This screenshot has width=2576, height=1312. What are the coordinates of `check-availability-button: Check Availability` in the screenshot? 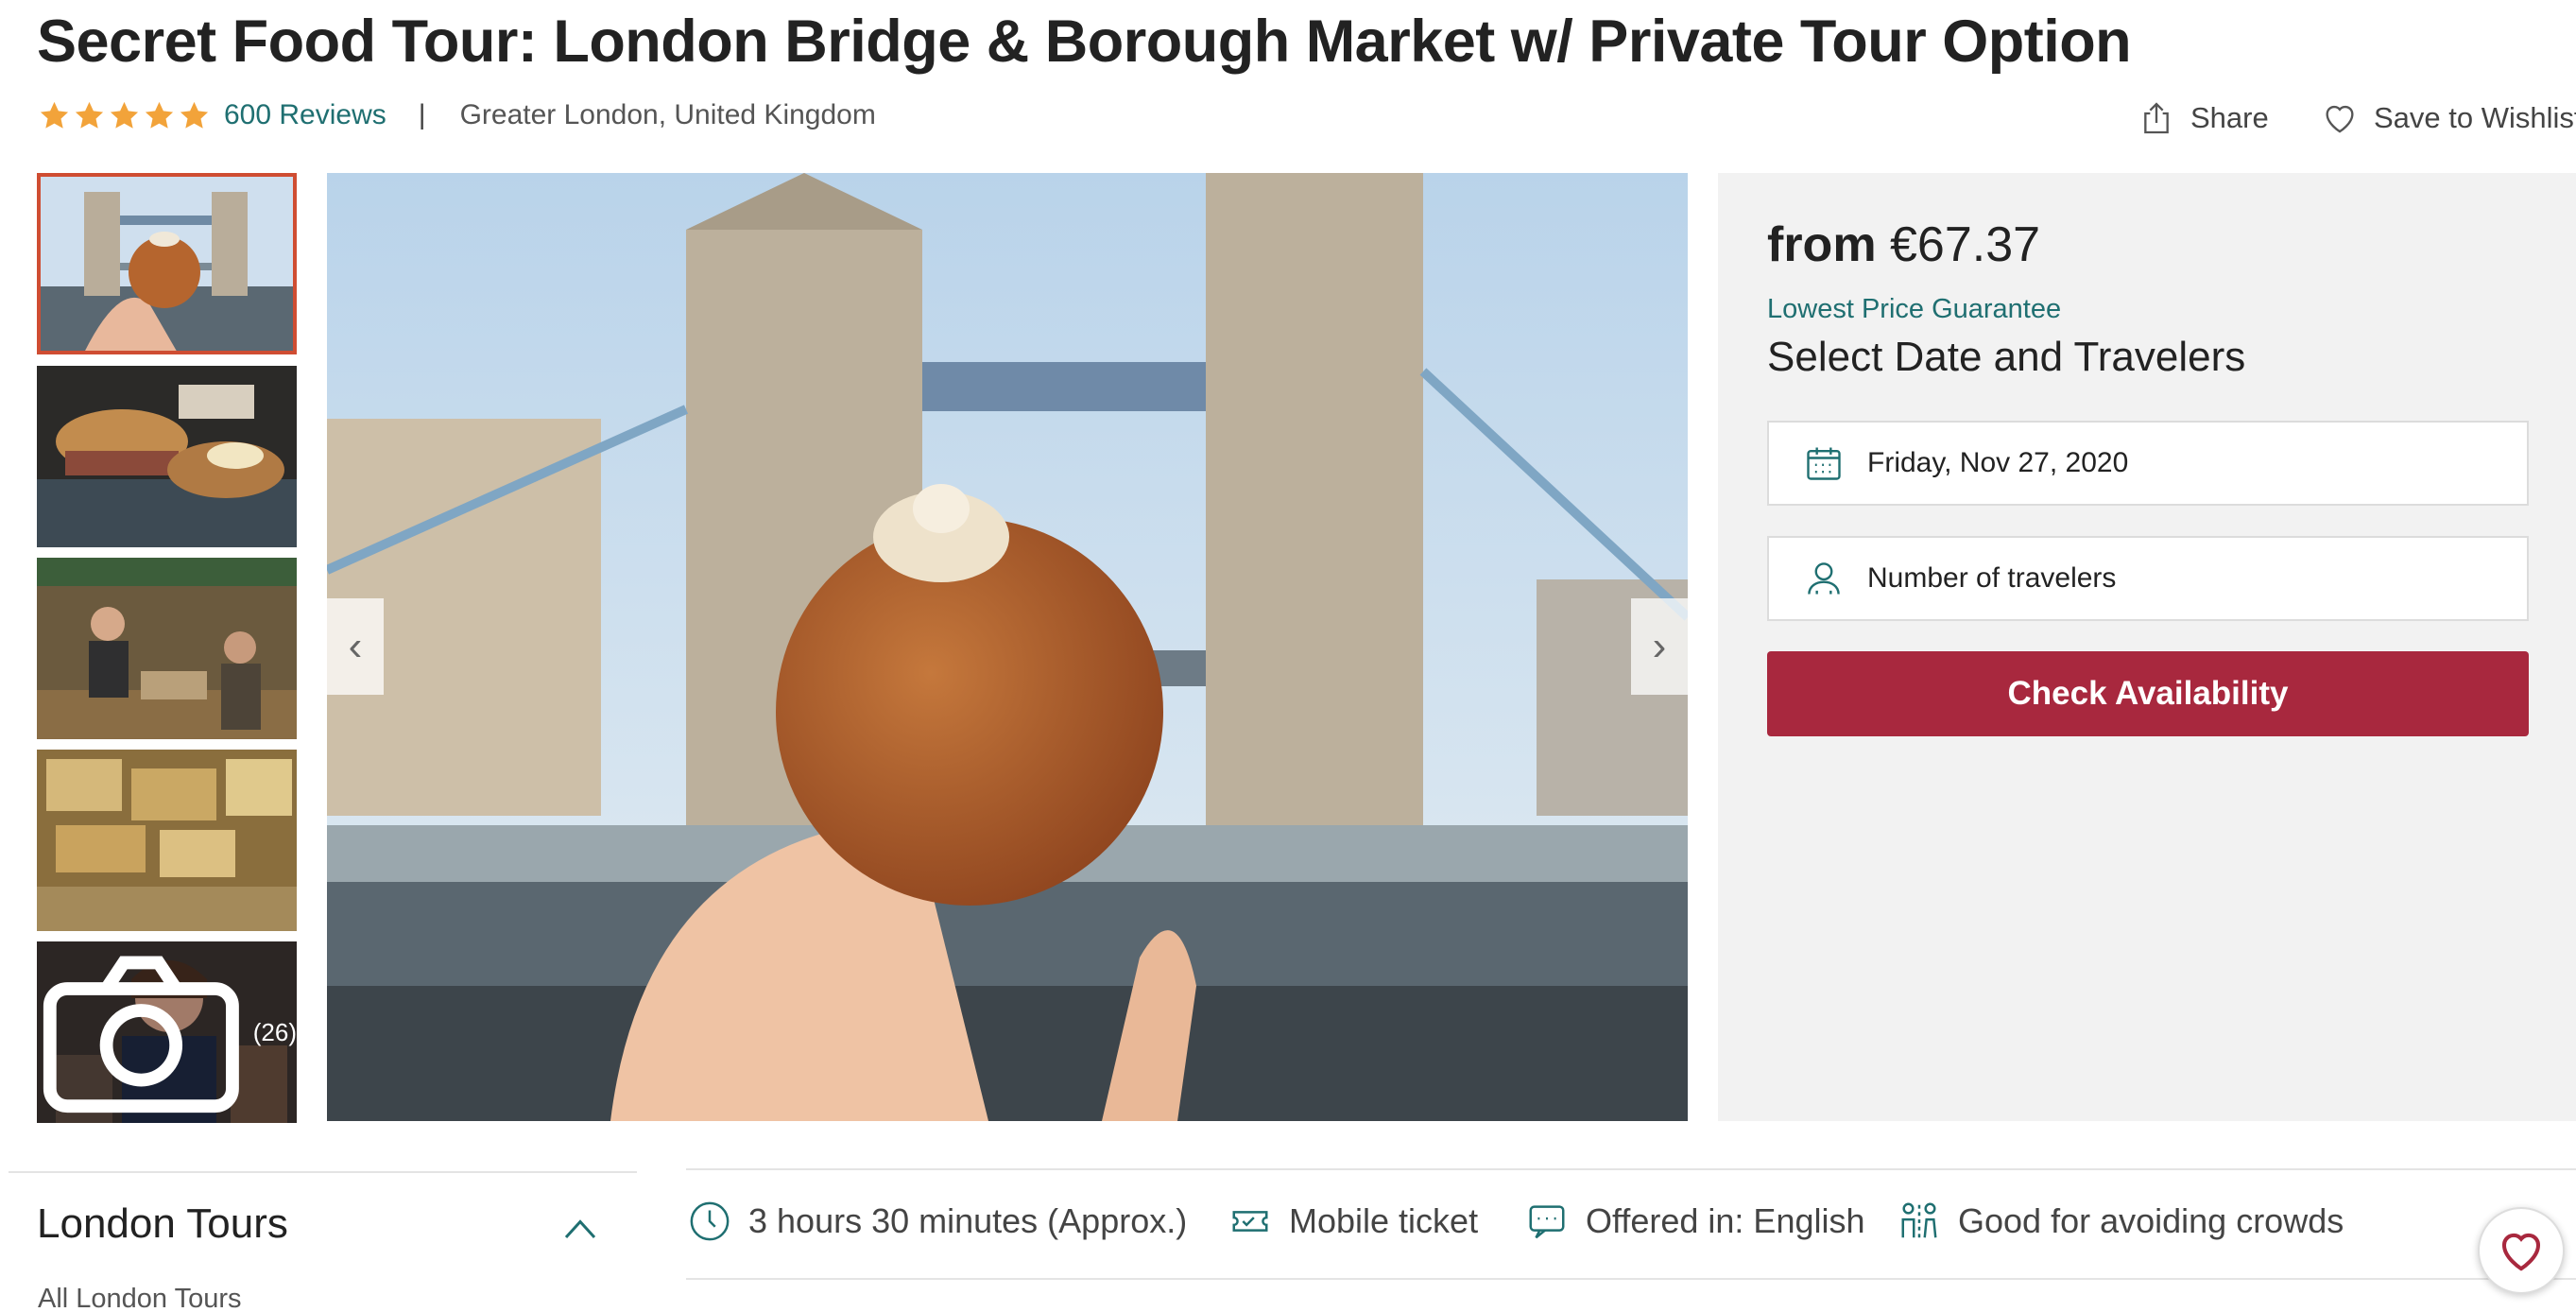 It's located at (2148, 693).